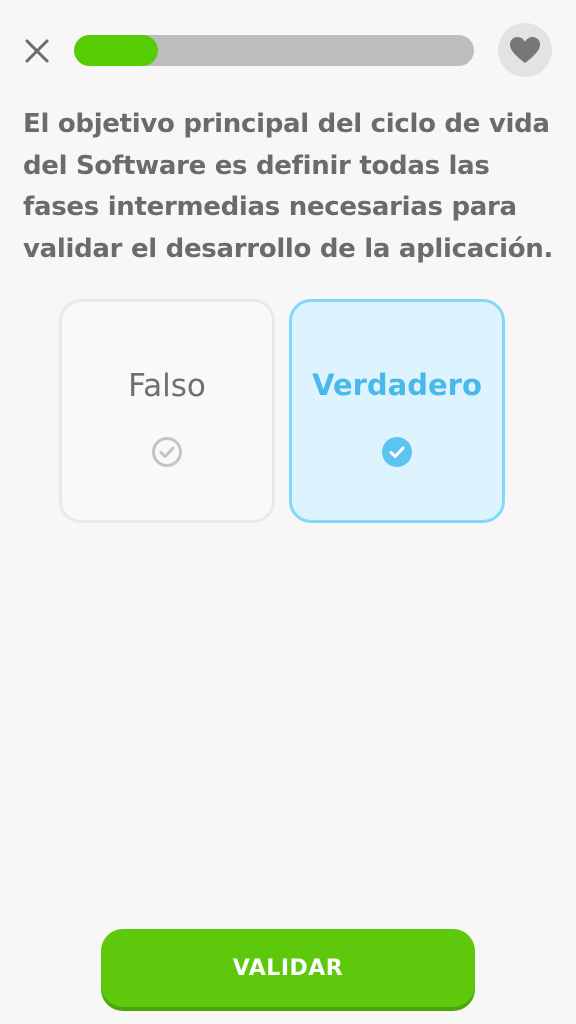  I want to click on heart-icon, so click(525, 50).